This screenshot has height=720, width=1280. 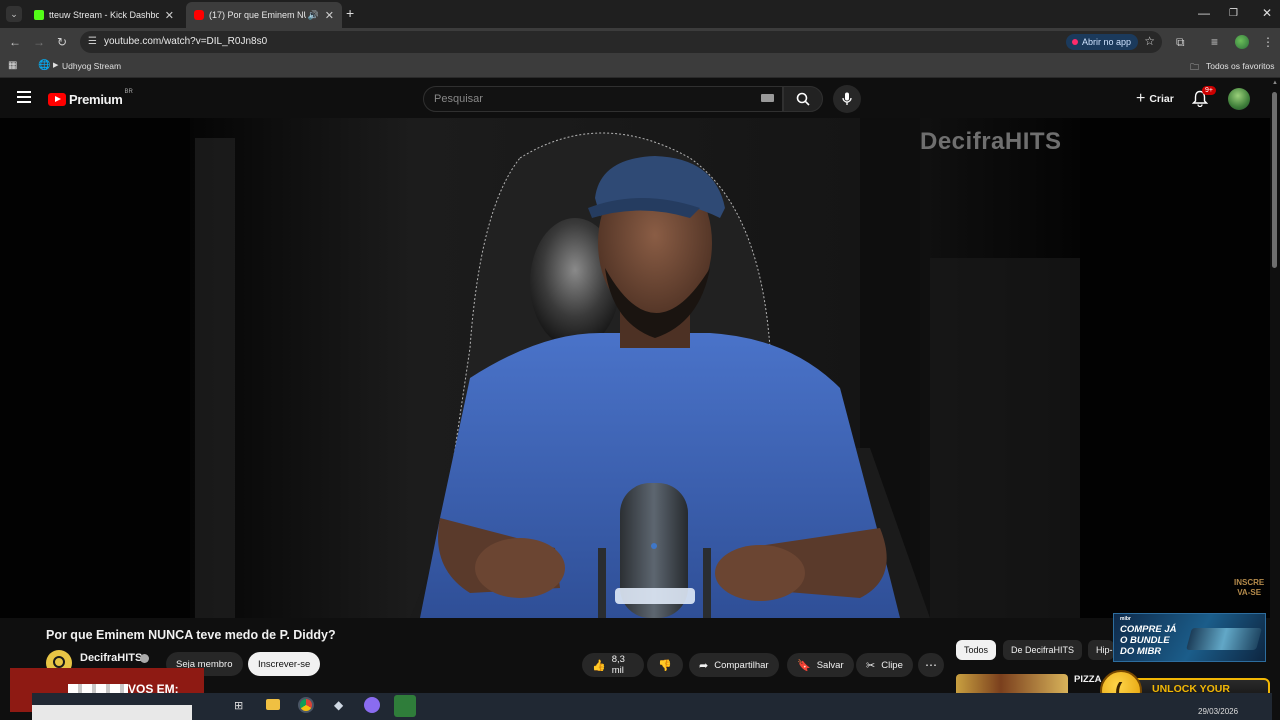 I want to click on plus-icon: +, so click(x=1141, y=98).